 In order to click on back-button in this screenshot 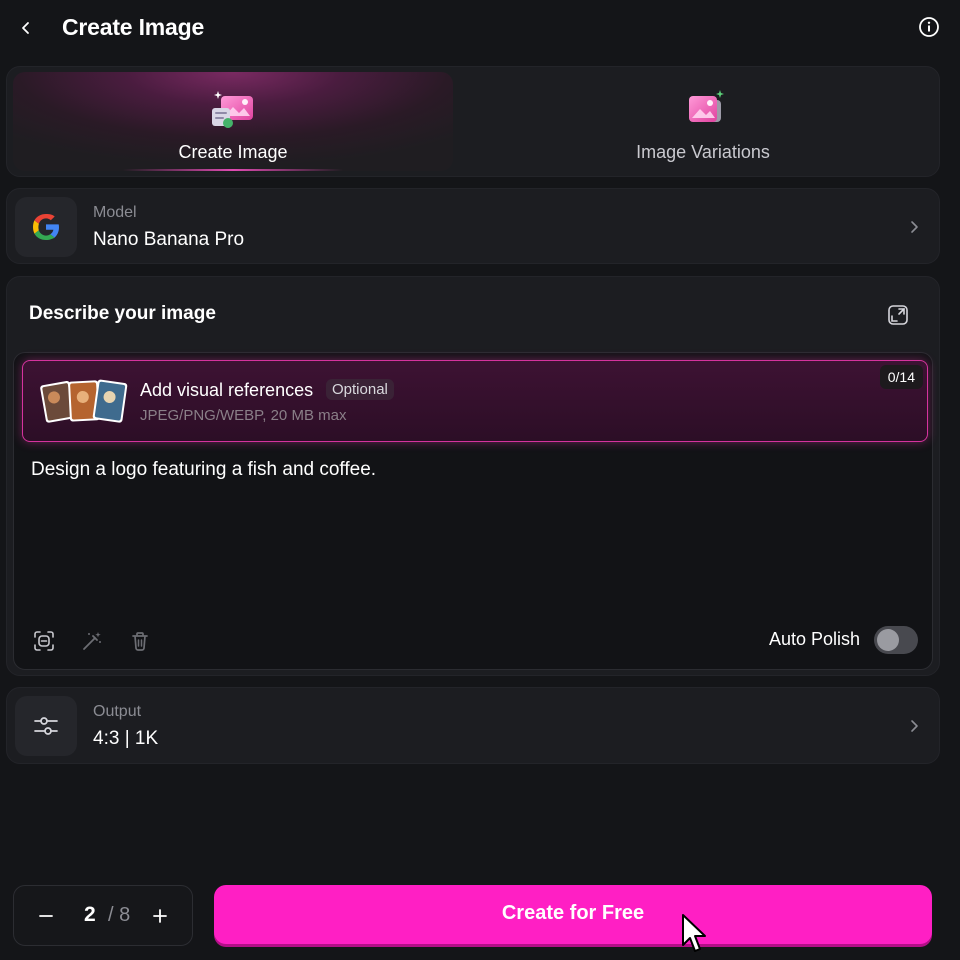, I will do `click(26, 28)`.